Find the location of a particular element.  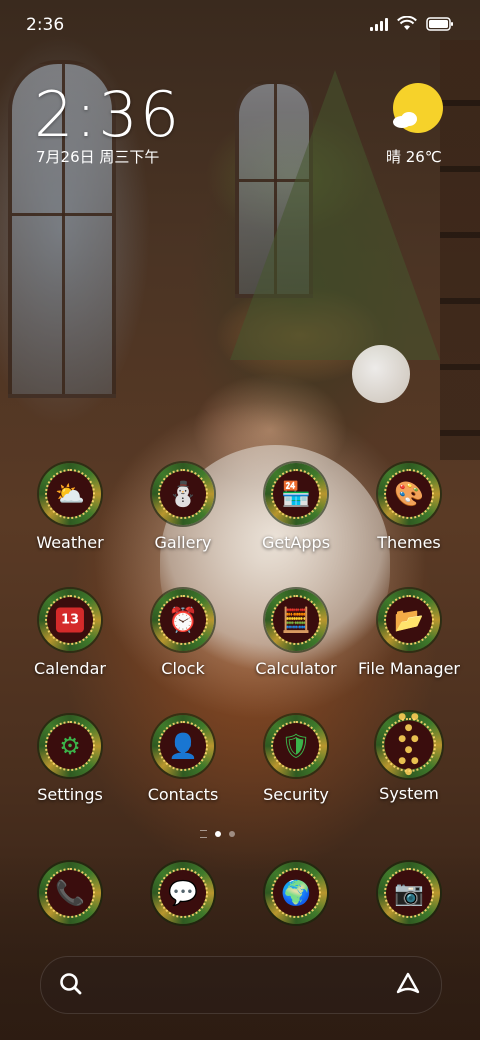

app-security: 🛡 Security is located at coordinates (296, 759).